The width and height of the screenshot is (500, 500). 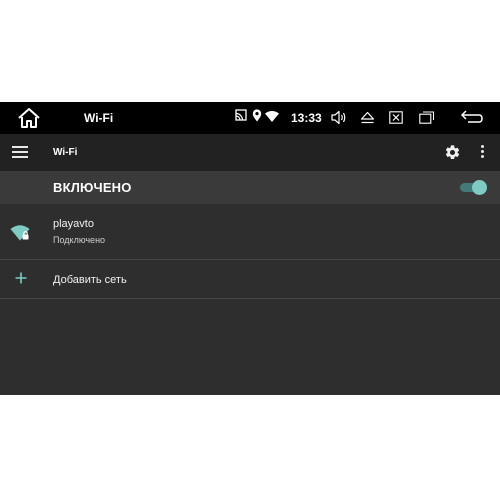 What do you see at coordinates (65, 152) in the screenshot?
I see `page-title: Wi-Fi` at bounding box center [65, 152].